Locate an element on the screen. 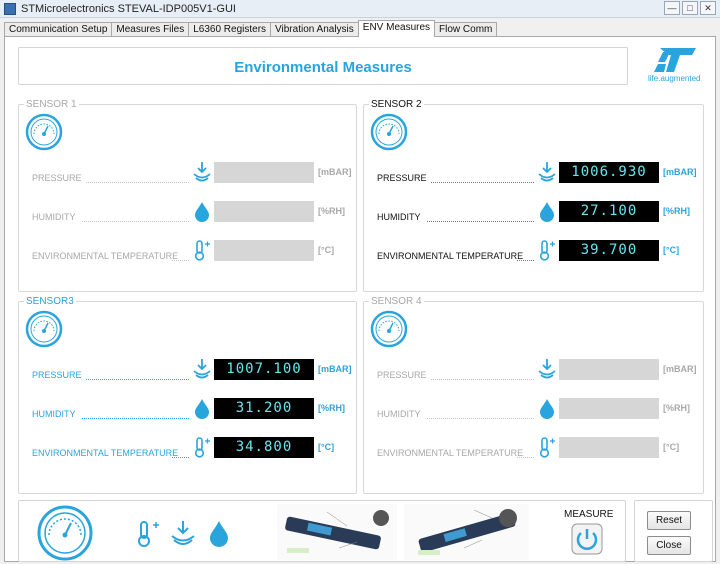  tab-flow-comm: Flow Comm is located at coordinates (466, 29).